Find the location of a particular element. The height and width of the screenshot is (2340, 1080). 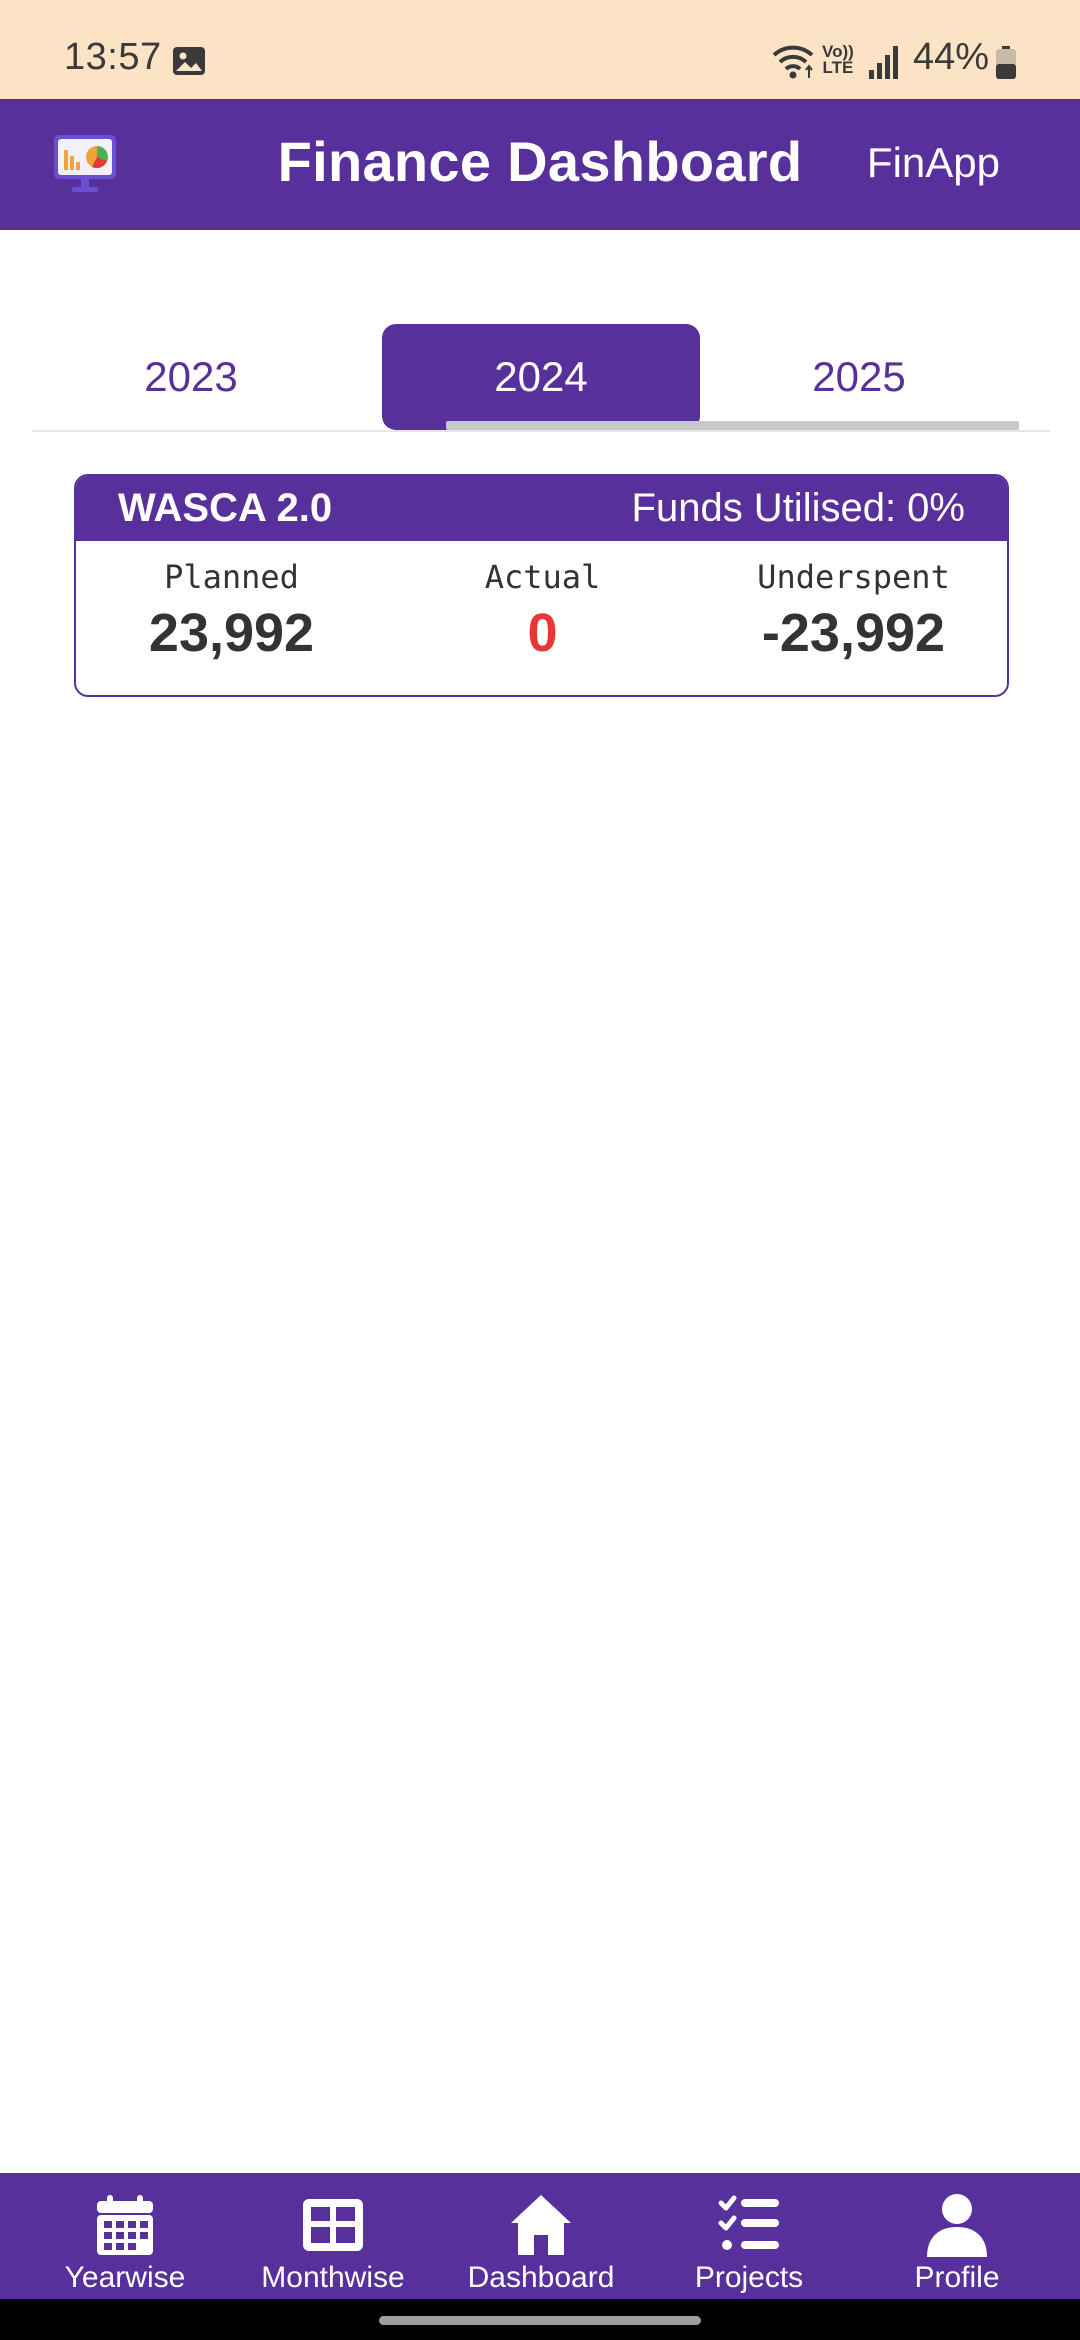

nav-dashboard: Dashboard is located at coordinates (541, 2236).